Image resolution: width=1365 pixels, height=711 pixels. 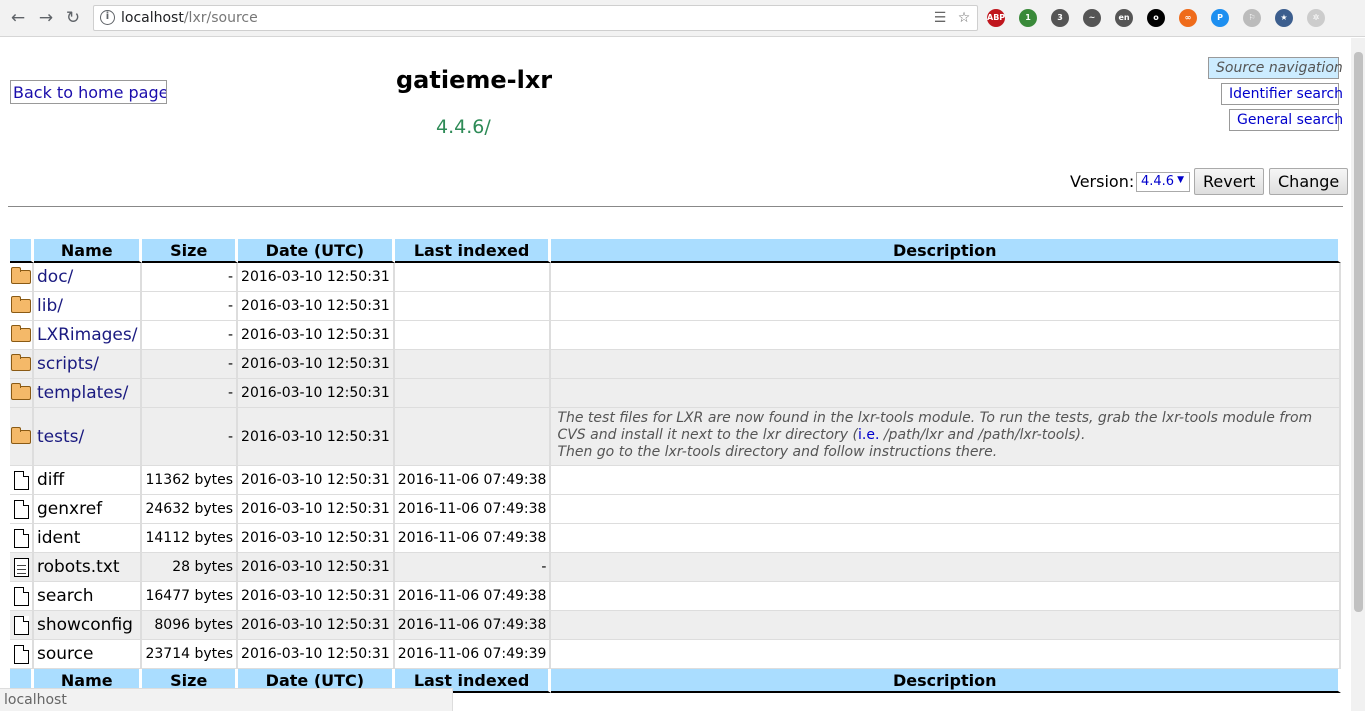 I want to click on revert-button: Revert, so click(x=1229, y=181).